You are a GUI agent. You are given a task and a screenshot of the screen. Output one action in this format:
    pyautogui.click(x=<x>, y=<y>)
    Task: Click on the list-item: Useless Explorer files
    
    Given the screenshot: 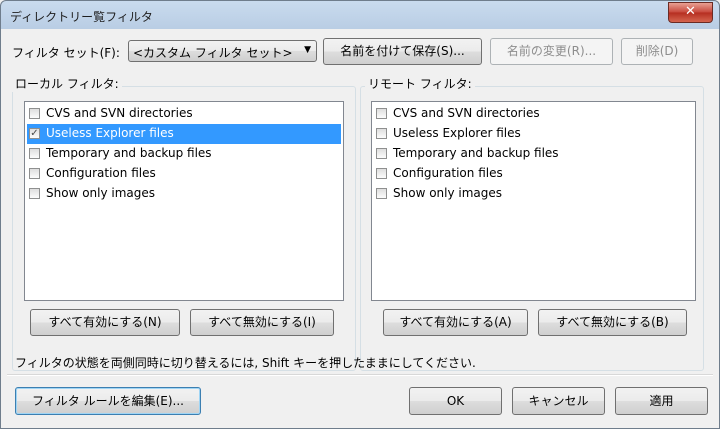 What is the action you would take?
    pyautogui.click(x=531, y=134)
    